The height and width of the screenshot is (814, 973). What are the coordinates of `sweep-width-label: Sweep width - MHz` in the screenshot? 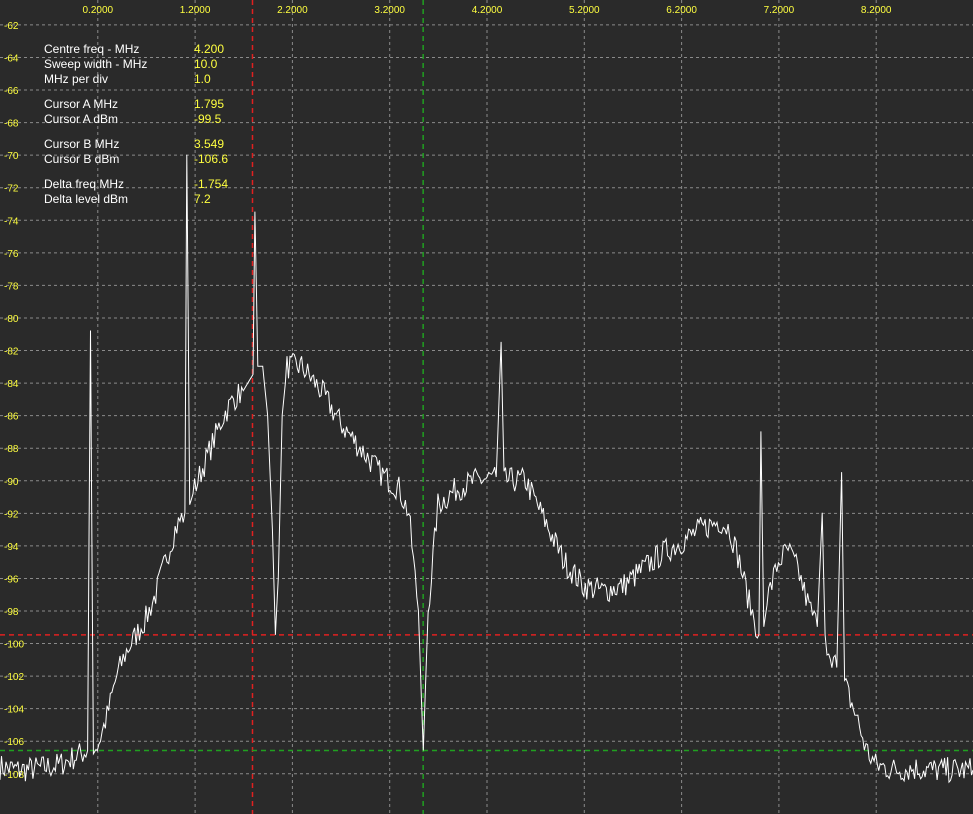 It's located at (96, 64).